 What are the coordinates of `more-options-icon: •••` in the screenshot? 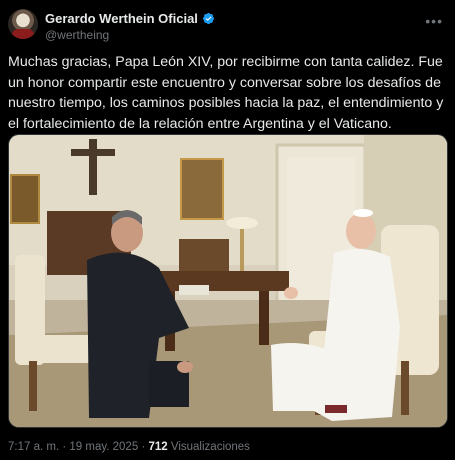 It's located at (434, 21).